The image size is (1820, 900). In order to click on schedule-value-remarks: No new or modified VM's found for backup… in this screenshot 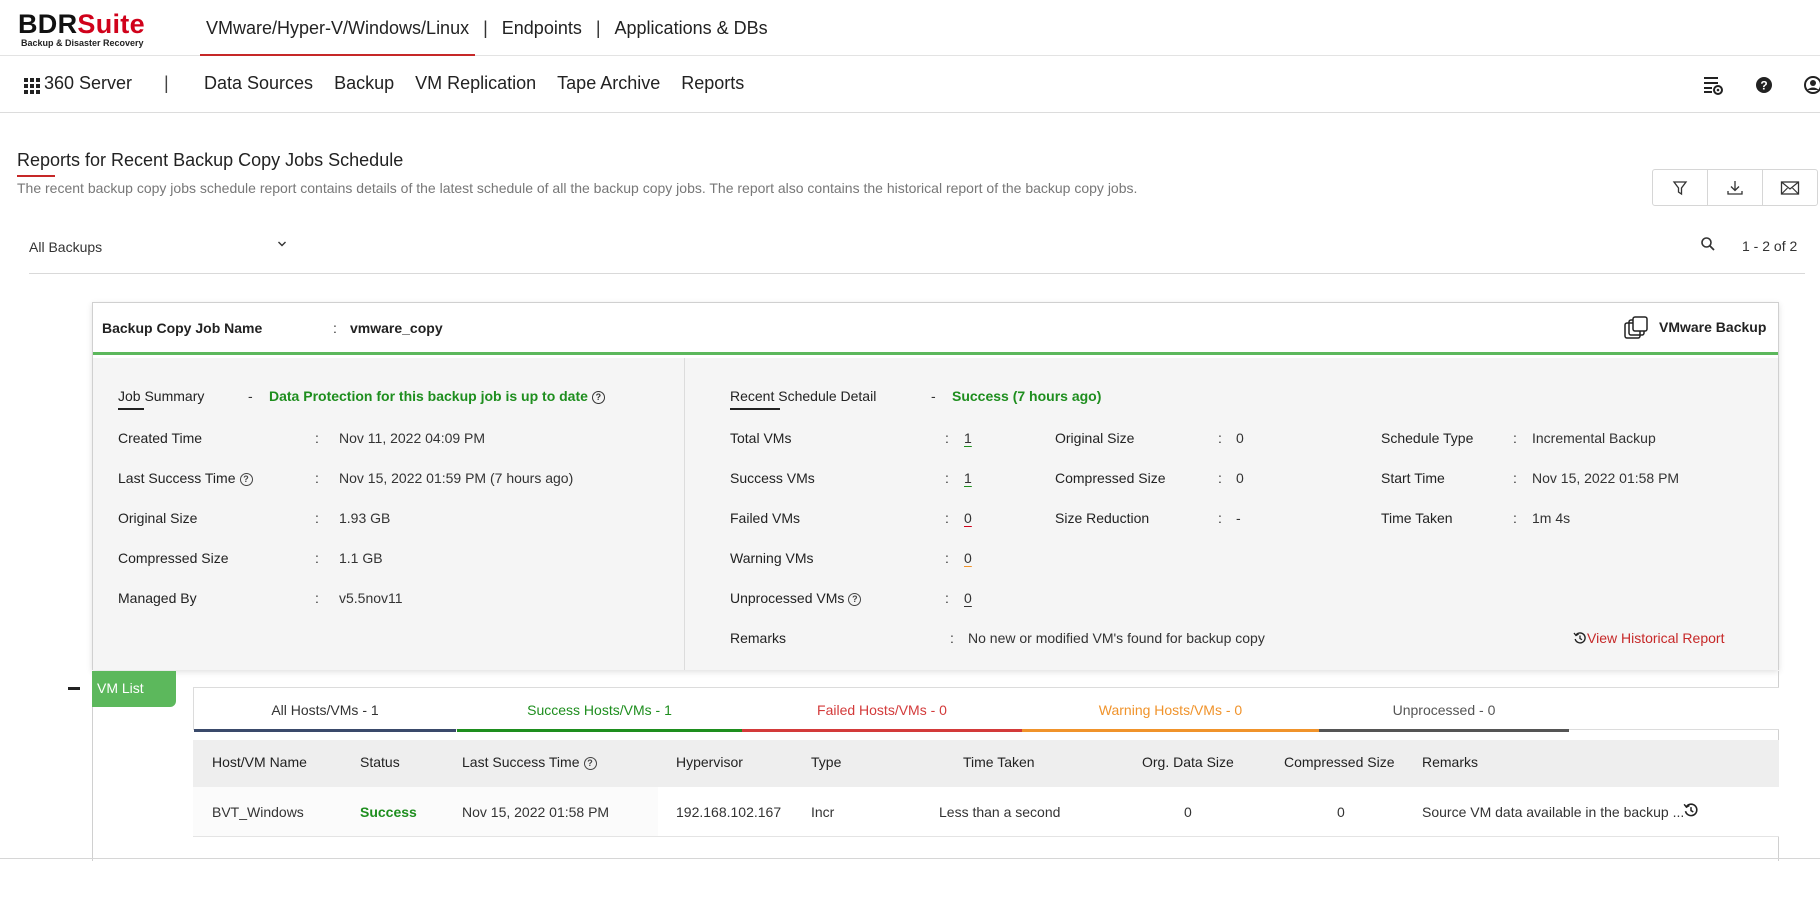, I will do `click(1116, 638)`.